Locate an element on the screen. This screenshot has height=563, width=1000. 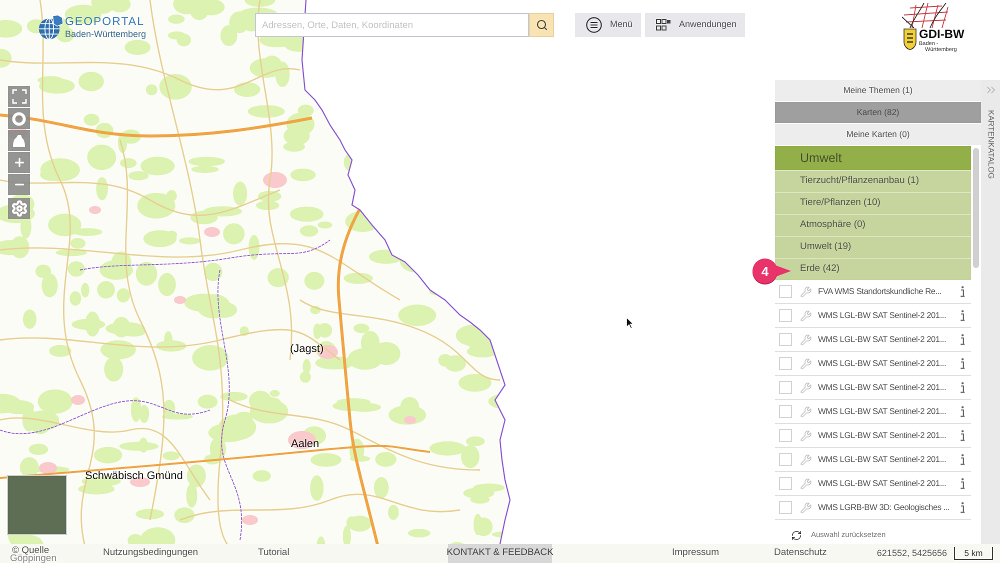
search-icon is located at coordinates (542, 25).